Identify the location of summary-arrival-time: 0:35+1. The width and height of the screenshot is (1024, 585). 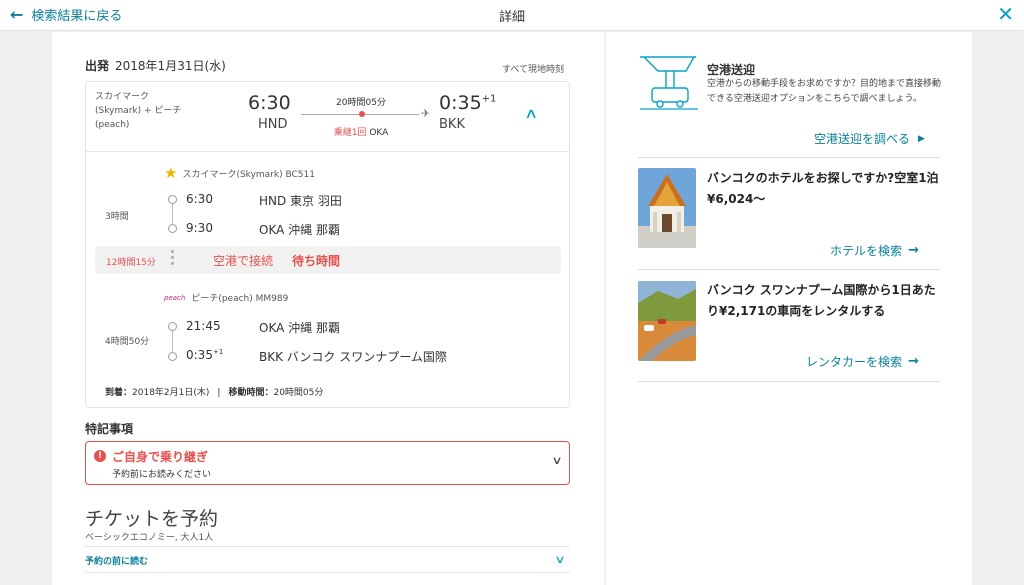
(467, 103).